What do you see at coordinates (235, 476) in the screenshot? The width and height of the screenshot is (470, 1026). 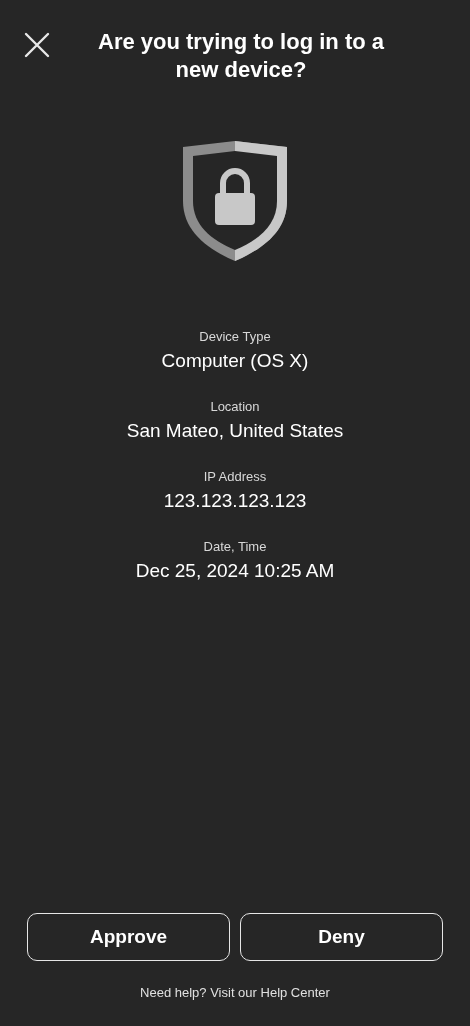 I see `detail-label: IP Address` at bounding box center [235, 476].